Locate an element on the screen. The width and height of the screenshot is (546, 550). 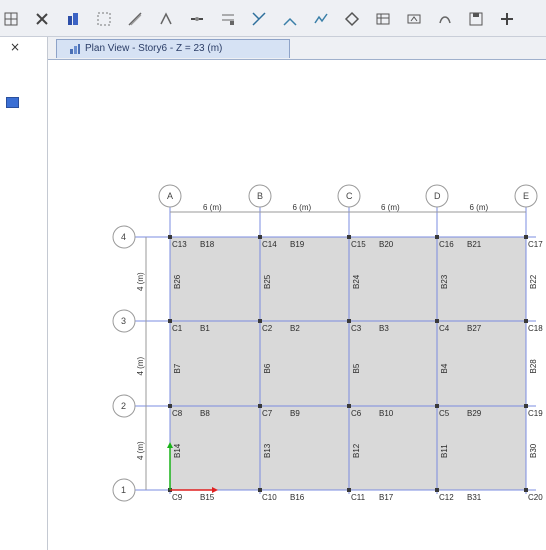
column-label-C5: C5 is located at coordinates (444, 413).